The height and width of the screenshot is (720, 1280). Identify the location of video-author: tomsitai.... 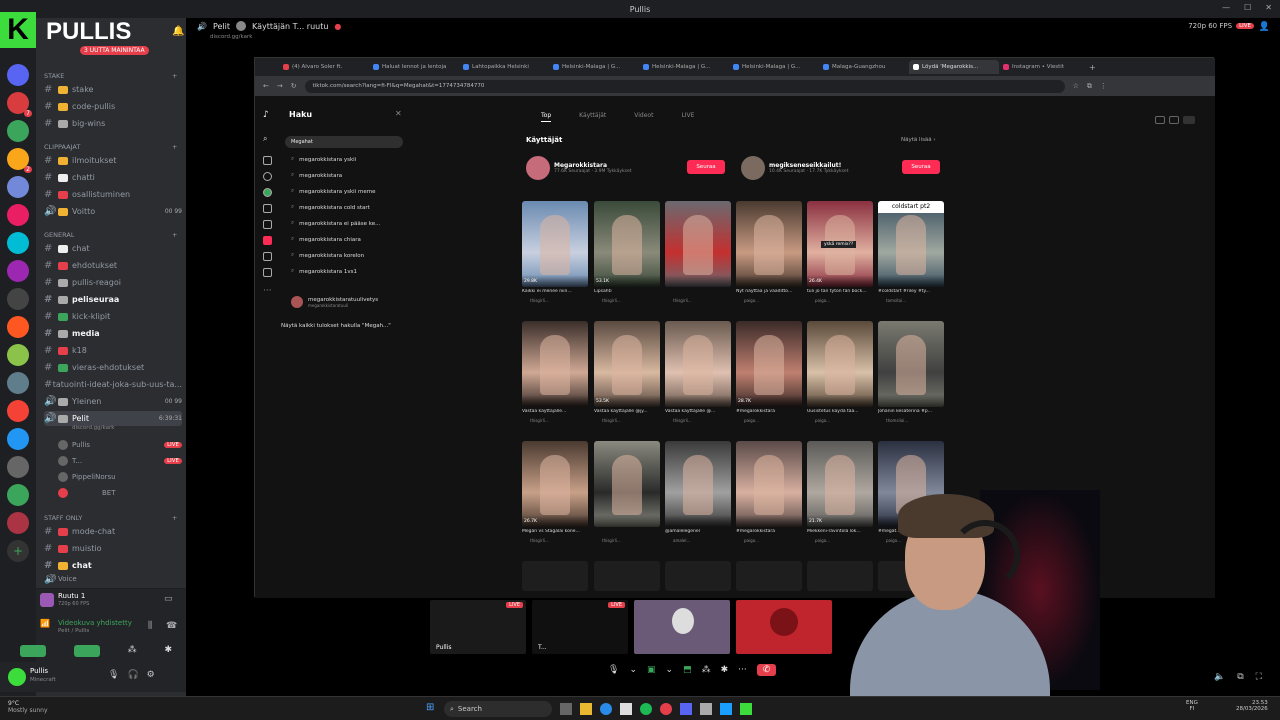
(919, 300).